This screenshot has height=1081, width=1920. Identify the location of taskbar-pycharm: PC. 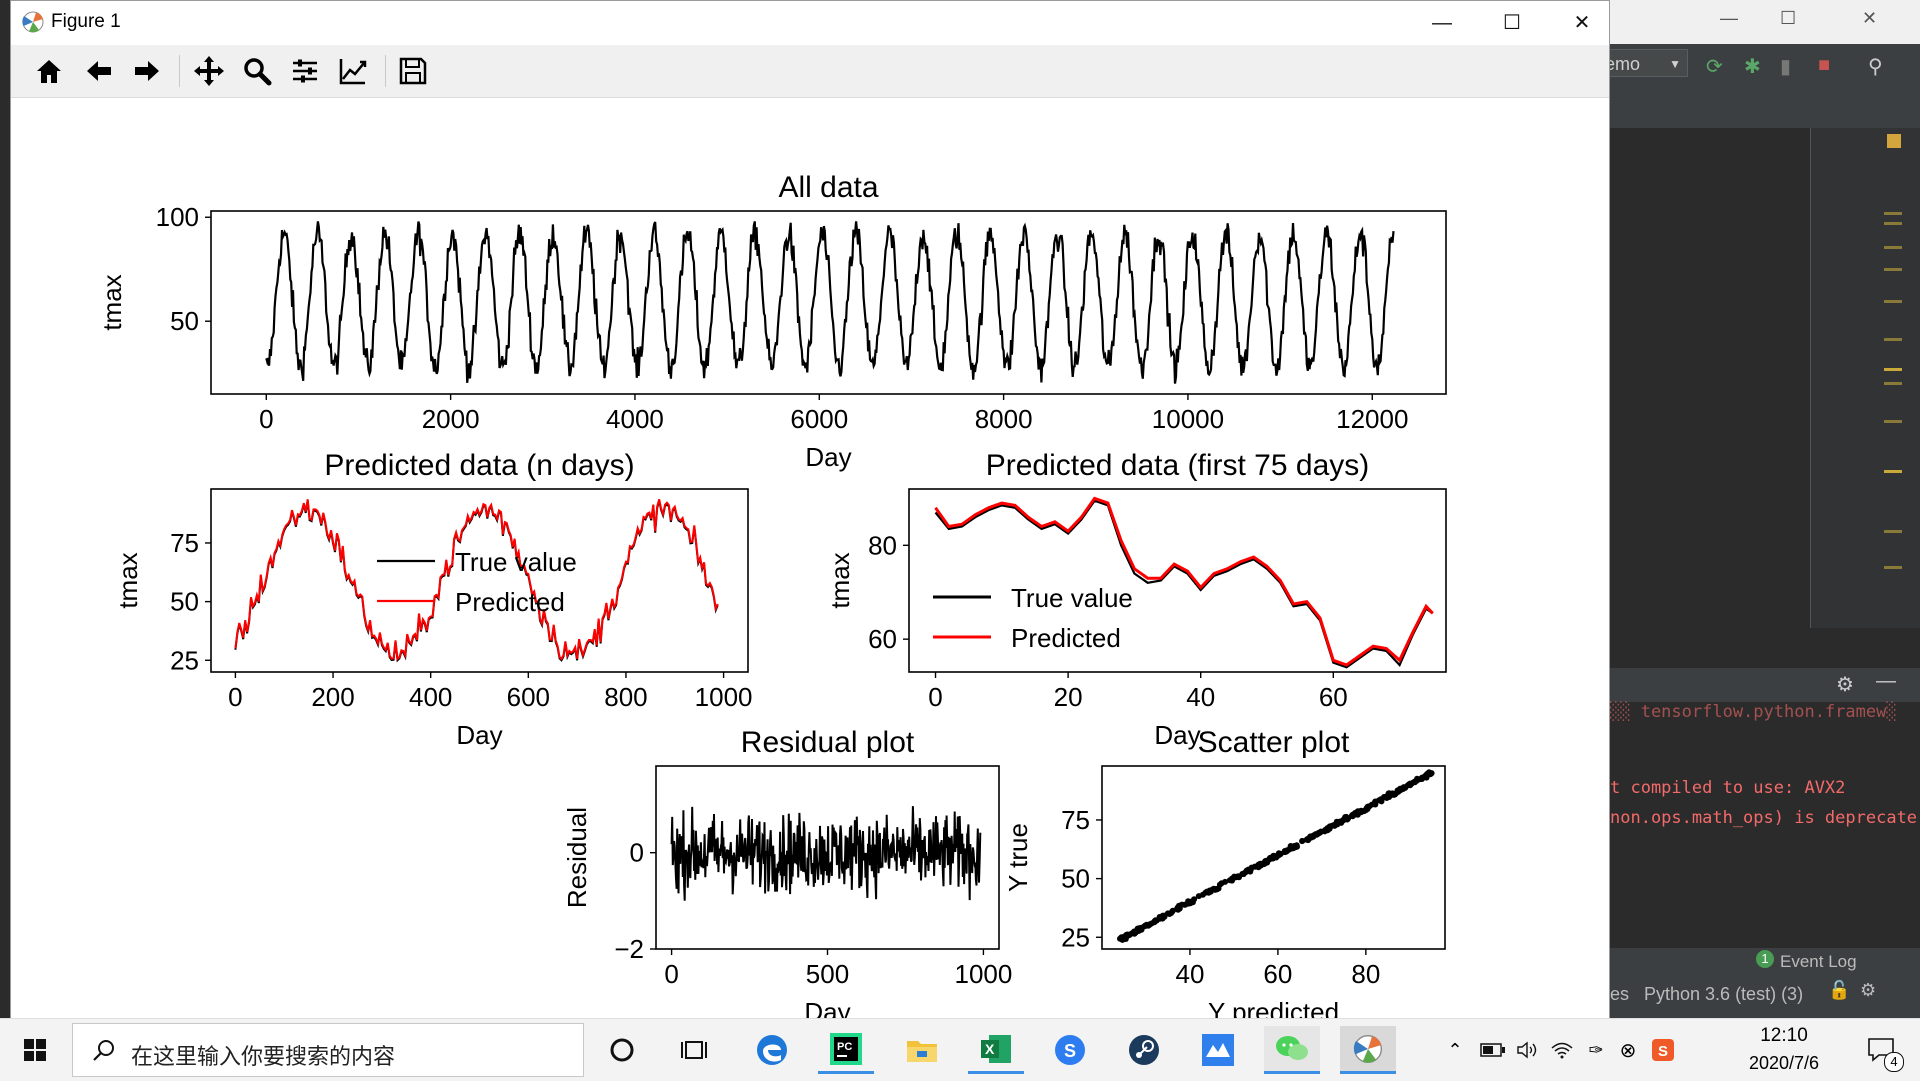
(846, 1050).